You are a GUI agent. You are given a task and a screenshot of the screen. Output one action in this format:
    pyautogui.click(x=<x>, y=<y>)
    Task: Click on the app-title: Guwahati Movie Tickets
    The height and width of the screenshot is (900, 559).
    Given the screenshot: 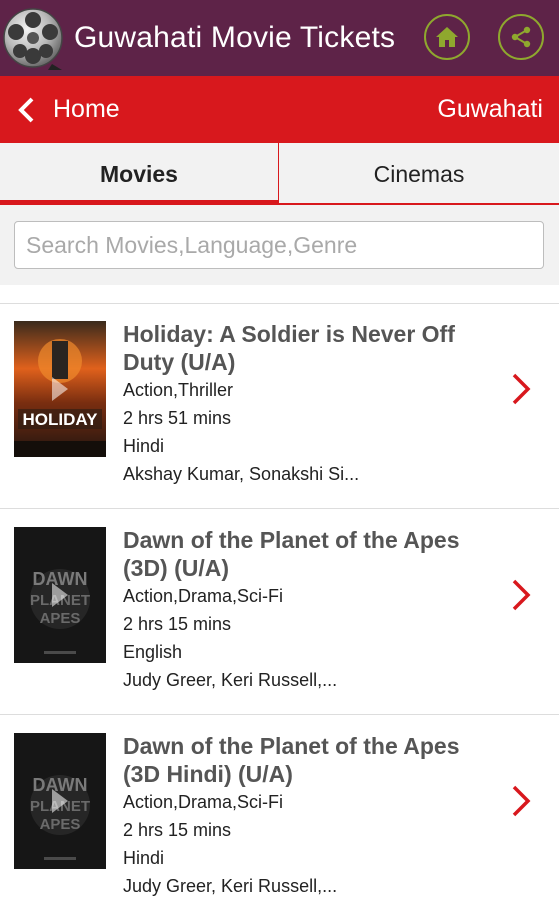 What is the action you would take?
    pyautogui.click(x=235, y=37)
    